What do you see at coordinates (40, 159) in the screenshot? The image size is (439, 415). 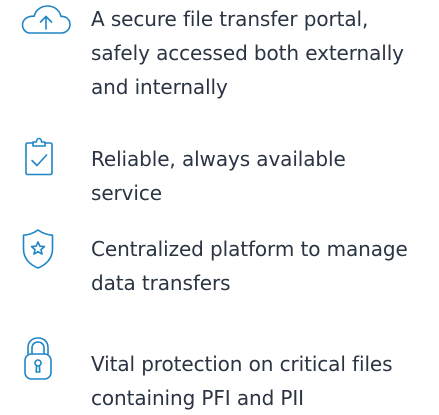 I see `clipboard-check-icon` at bounding box center [40, 159].